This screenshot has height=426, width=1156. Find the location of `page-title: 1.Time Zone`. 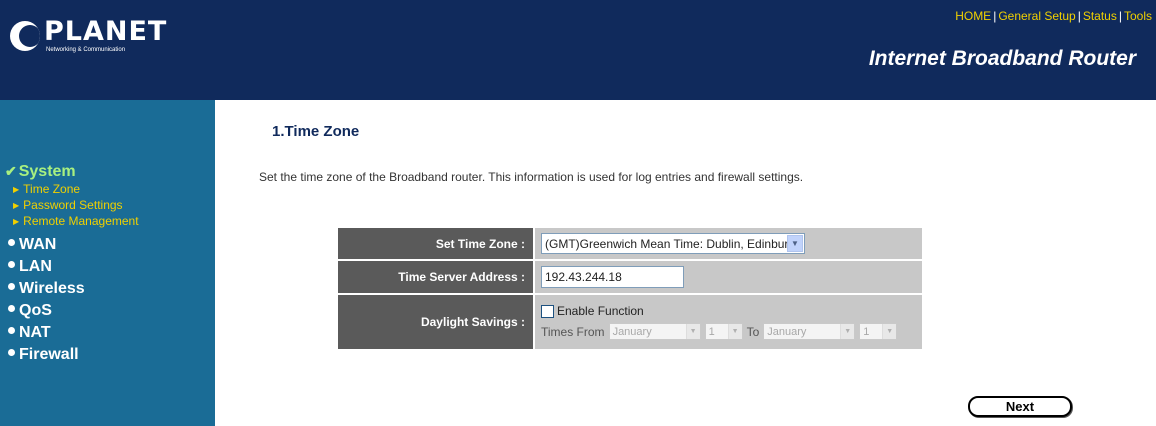

page-title: 1.Time Zone is located at coordinates (316, 131).